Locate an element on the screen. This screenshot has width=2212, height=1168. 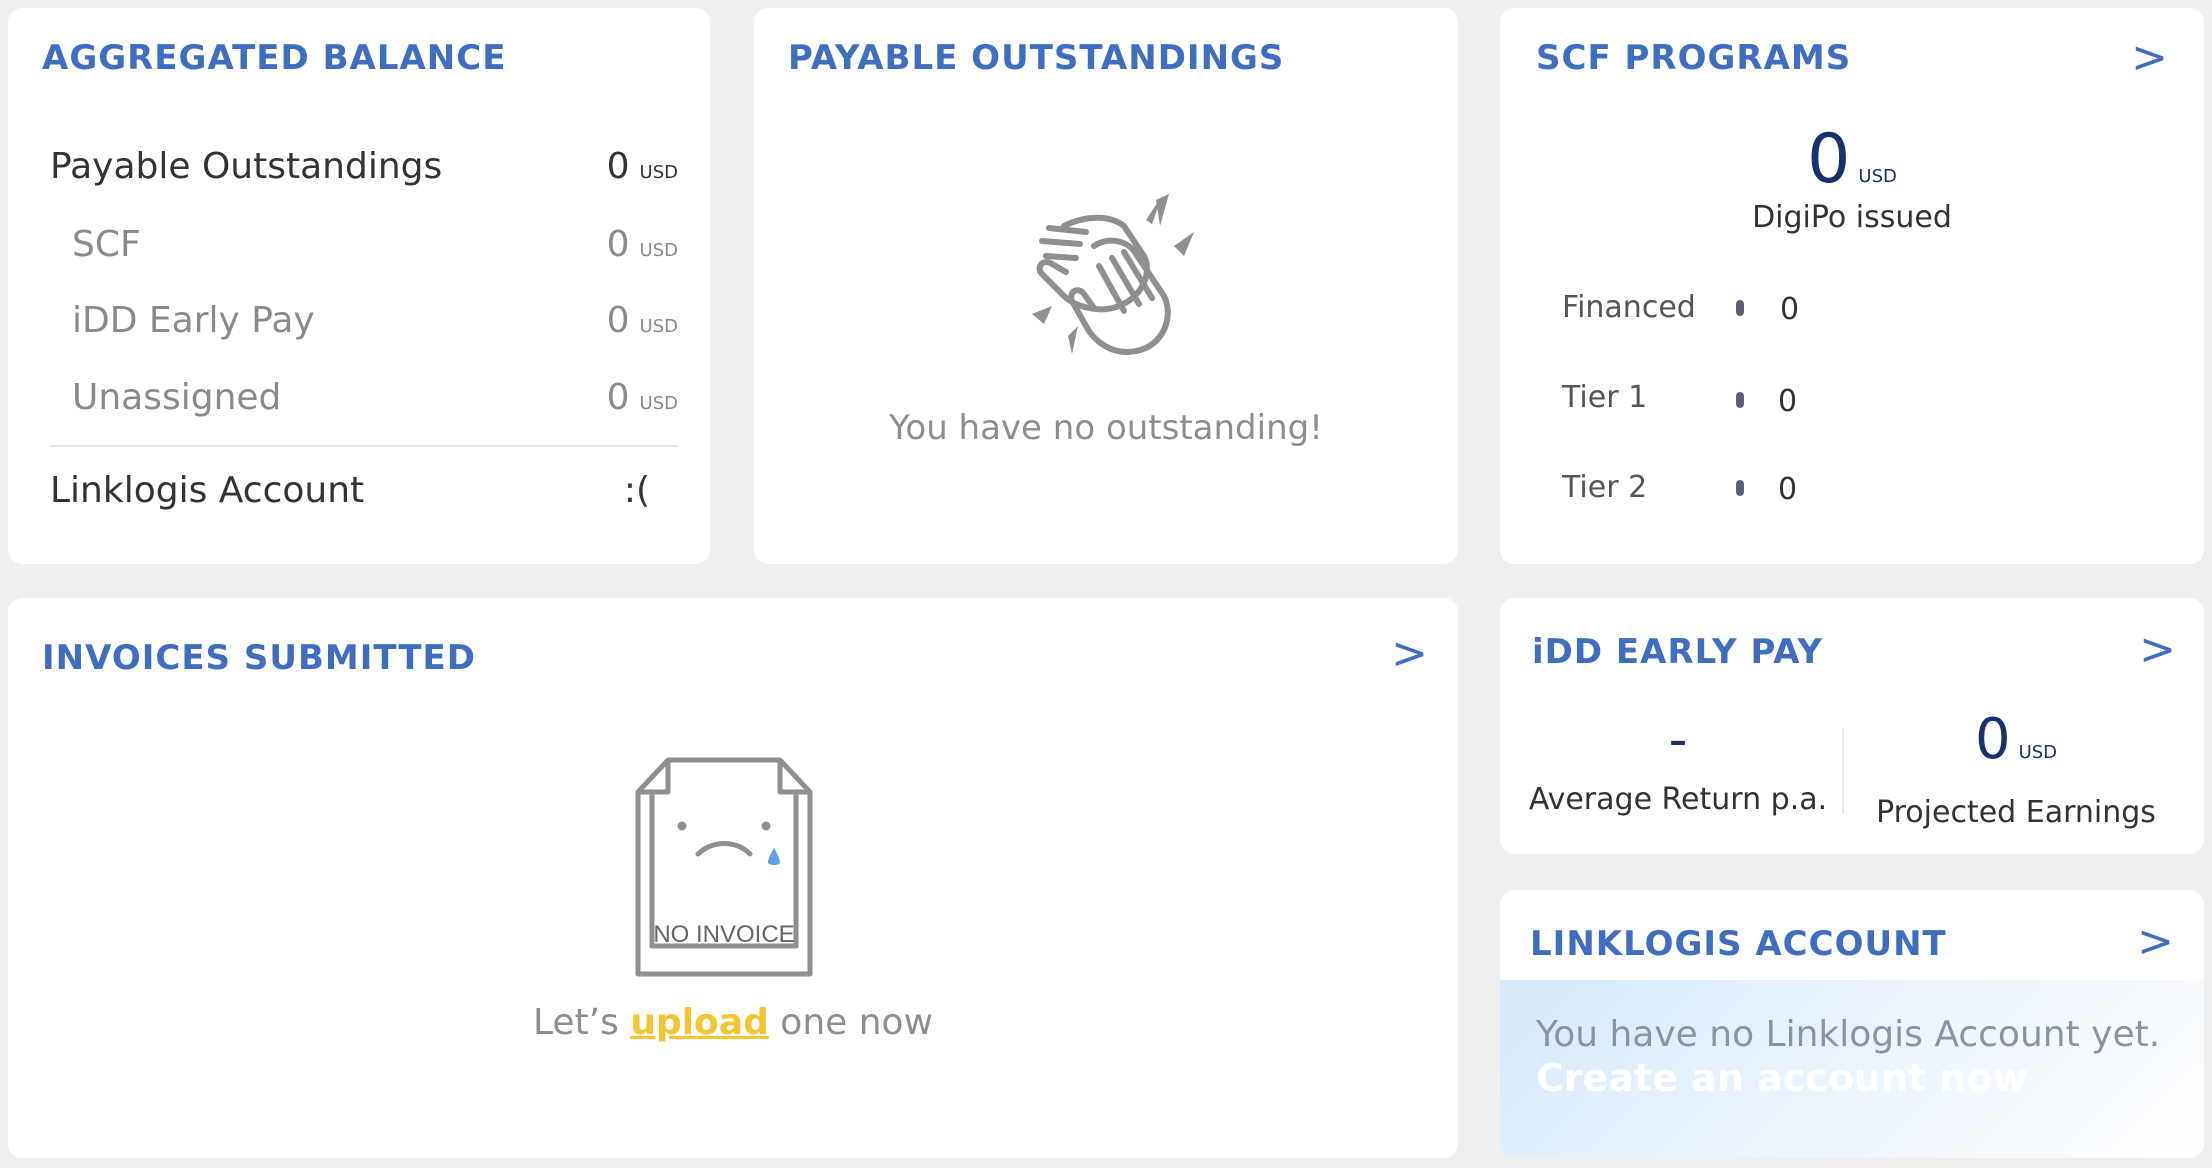
digipo-caption: DigiPo issued is located at coordinates (1852, 217).